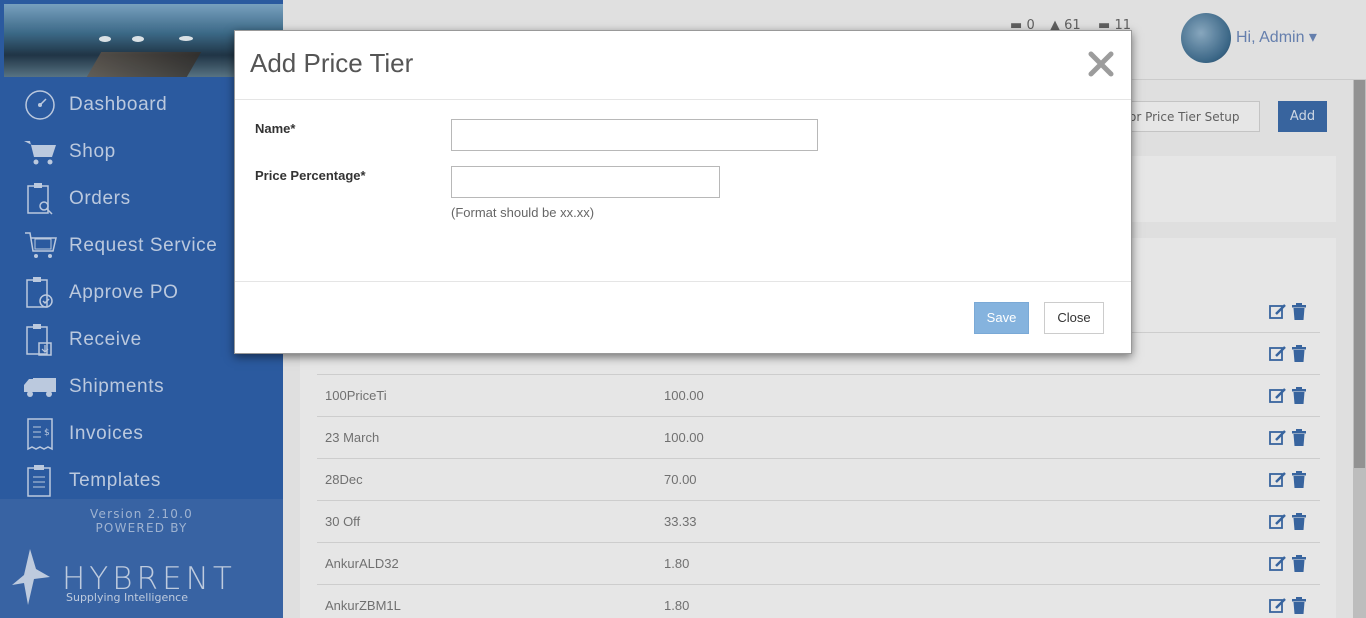  What do you see at coordinates (523, 212) in the screenshot?
I see `format-help-text: (Format should be xx.xx)` at bounding box center [523, 212].